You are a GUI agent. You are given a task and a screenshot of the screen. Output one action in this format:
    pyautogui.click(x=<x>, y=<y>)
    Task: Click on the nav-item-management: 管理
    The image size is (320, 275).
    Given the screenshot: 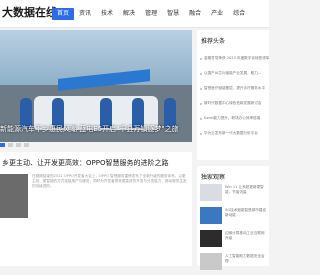 What is the action you would take?
    pyautogui.click(x=151, y=14)
    